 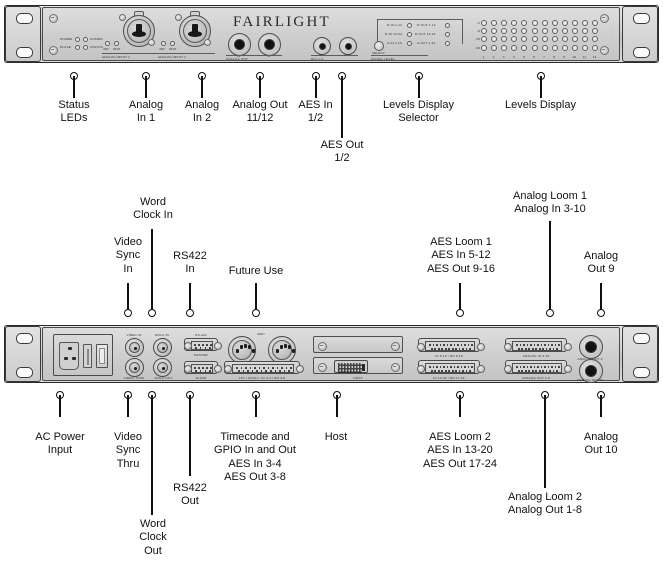 What do you see at coordinates (172, 57) in the screenshot?
I see `analog-input-2-title: ANALOG INPUT 2` at bounding box center [172, 57].